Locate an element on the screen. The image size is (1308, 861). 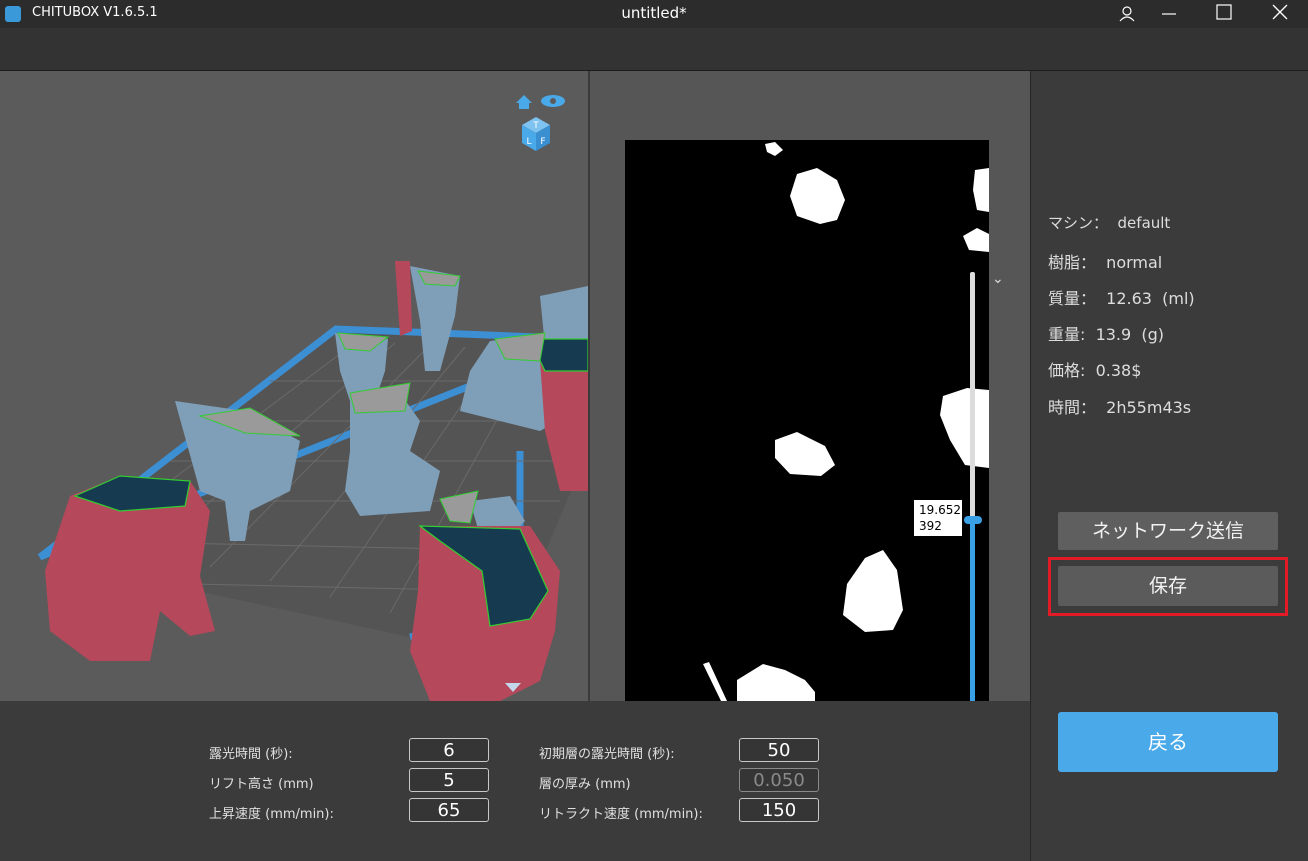
layer-thickness-label: 層の厚み (mm) is located at coordinates (585, 784).